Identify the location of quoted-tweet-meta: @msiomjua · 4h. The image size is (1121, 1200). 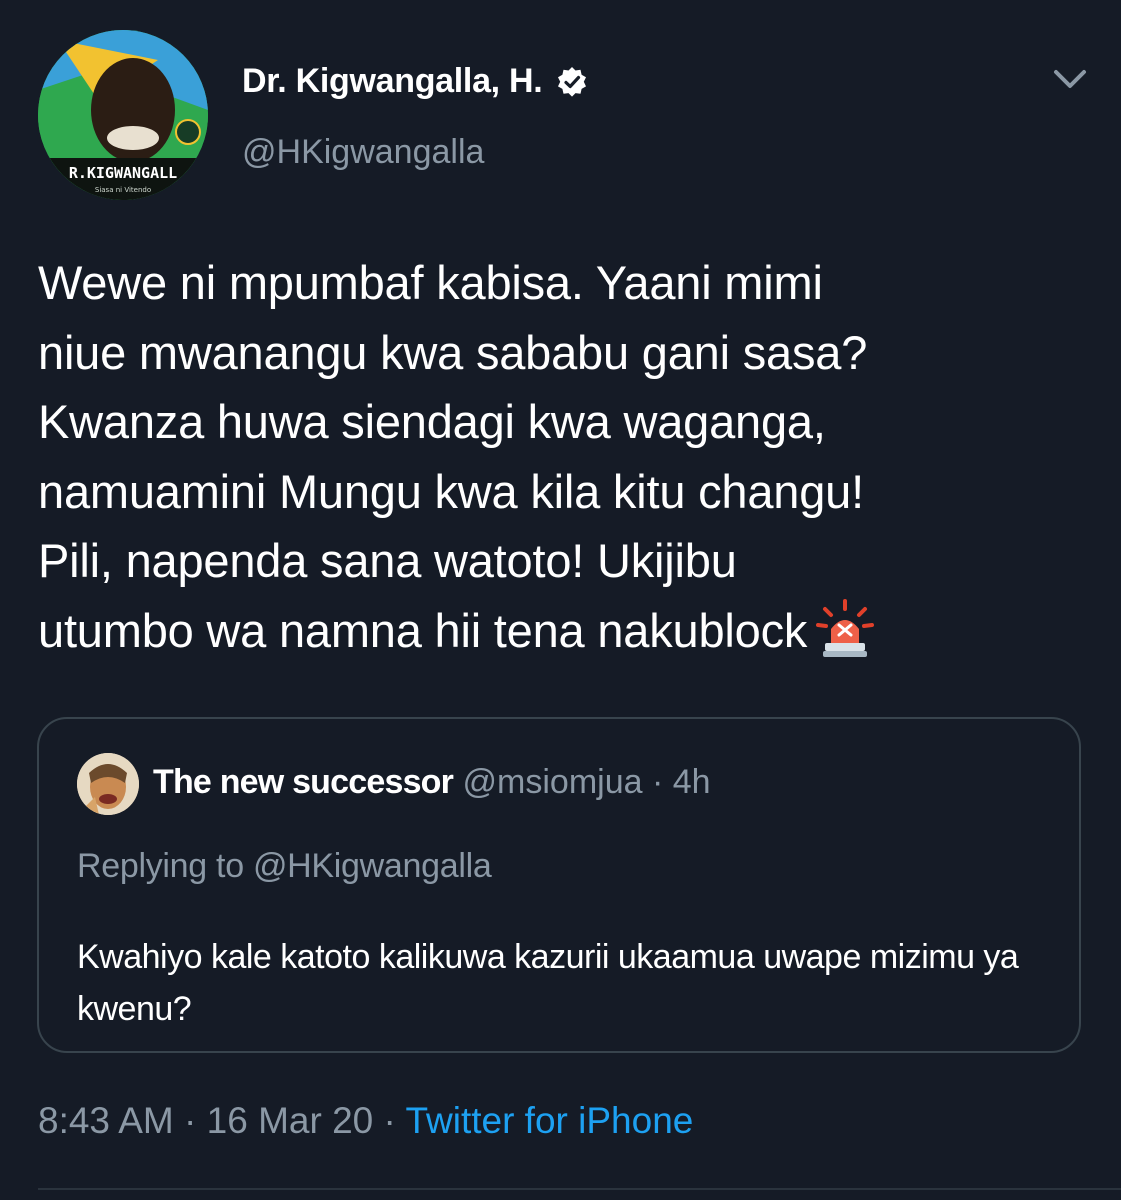
(582, 782).